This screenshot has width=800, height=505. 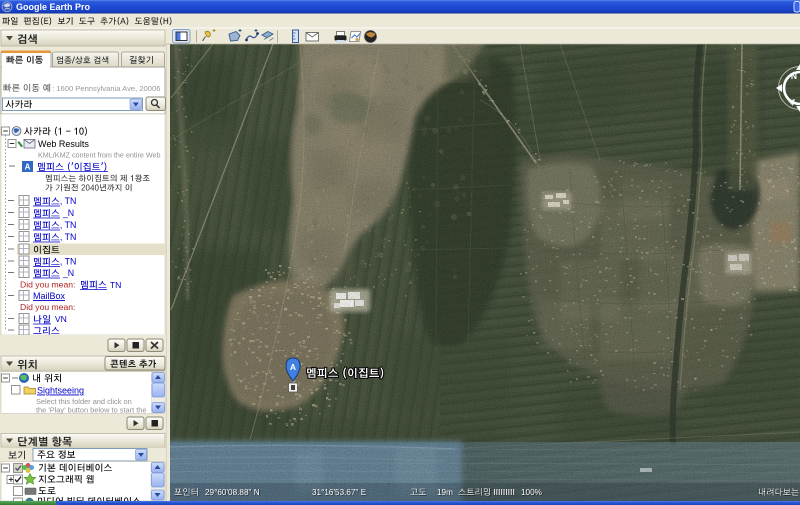 What do you see at coordinates (99, 155) in the screenshot?
I see `svg-text:KML/KMZ content from the entir: KML/KMZ content from the entire Web` at bounding box center [99, 155].